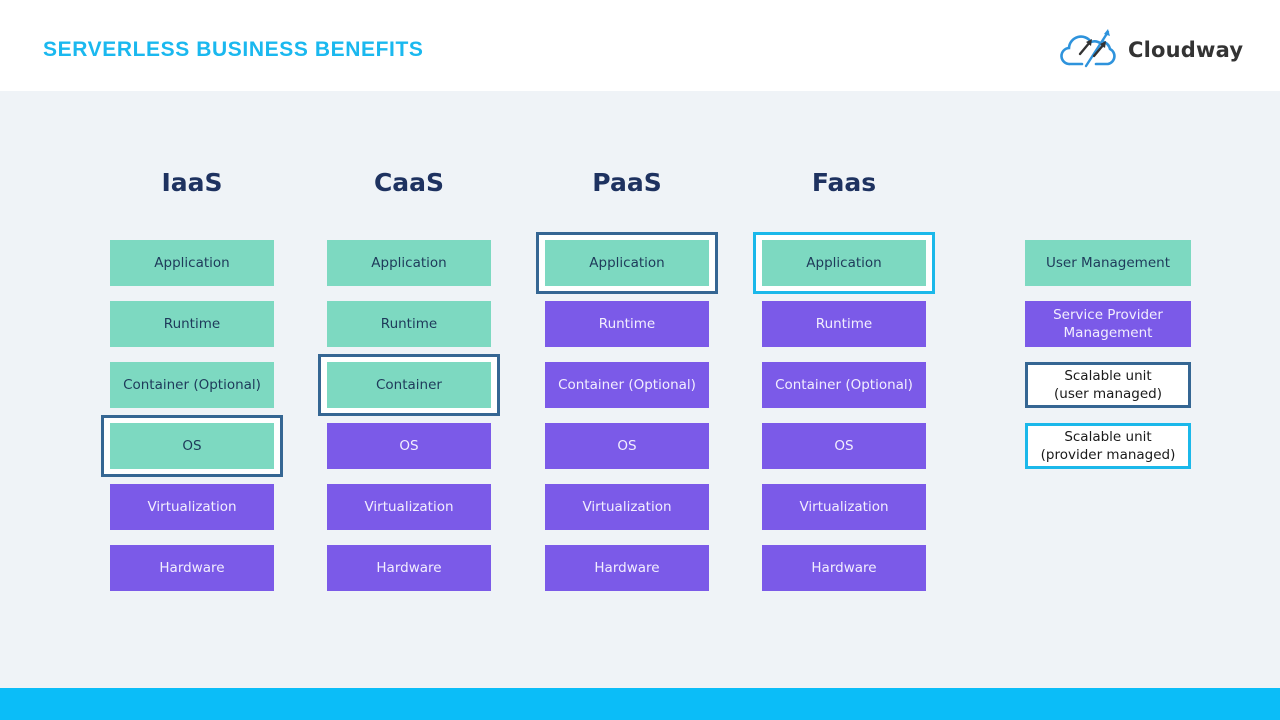 Image resolution: width=1280 pixels, height=720 pixels. I want to click on legend-item-scal-user: Scalable unit (user managed), so click(1108, 385).